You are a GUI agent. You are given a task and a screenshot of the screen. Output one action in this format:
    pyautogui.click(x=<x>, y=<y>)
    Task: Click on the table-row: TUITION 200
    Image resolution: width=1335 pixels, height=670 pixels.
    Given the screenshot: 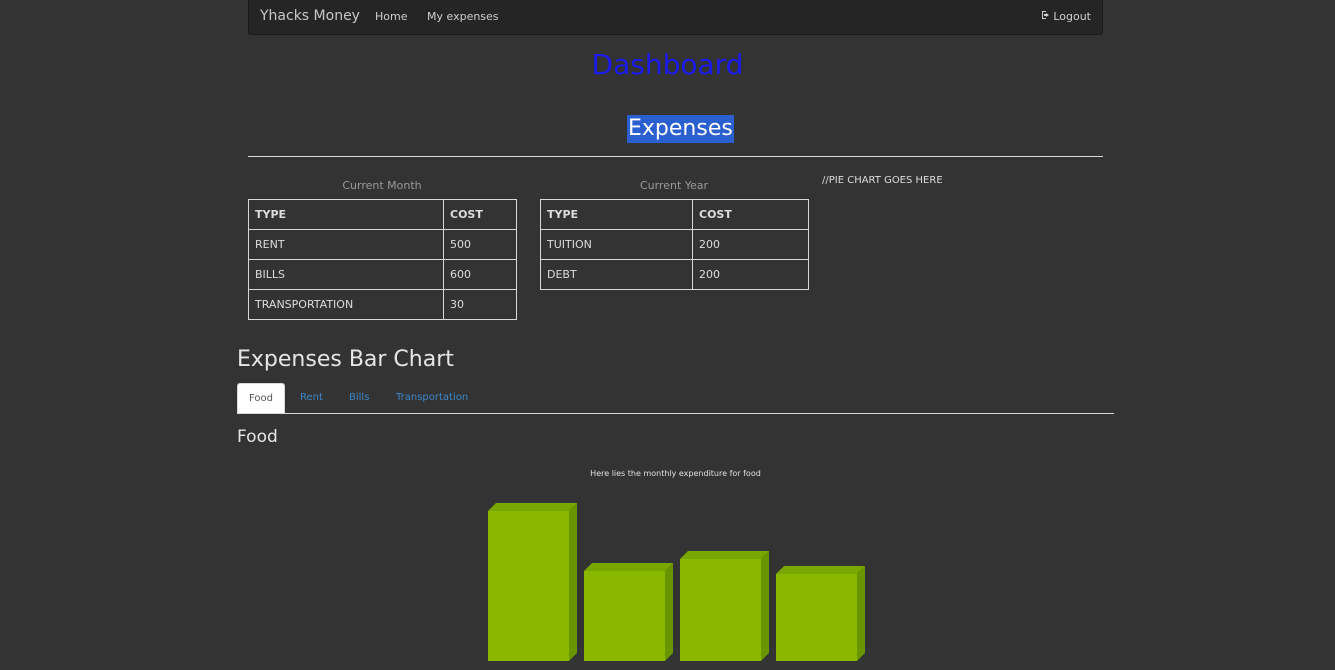 What is the action you would take?
    pyautogui.click(x=674, y=244)
    